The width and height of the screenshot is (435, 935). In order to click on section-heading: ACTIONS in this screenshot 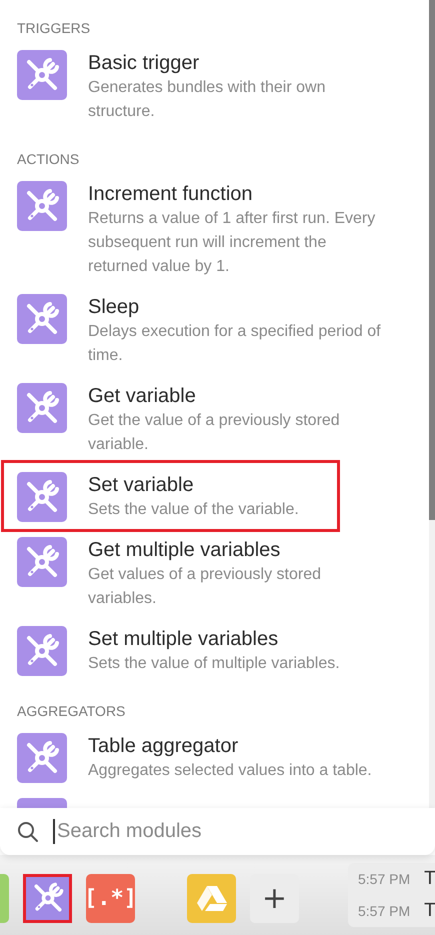, I will do `click(48, 159)`.